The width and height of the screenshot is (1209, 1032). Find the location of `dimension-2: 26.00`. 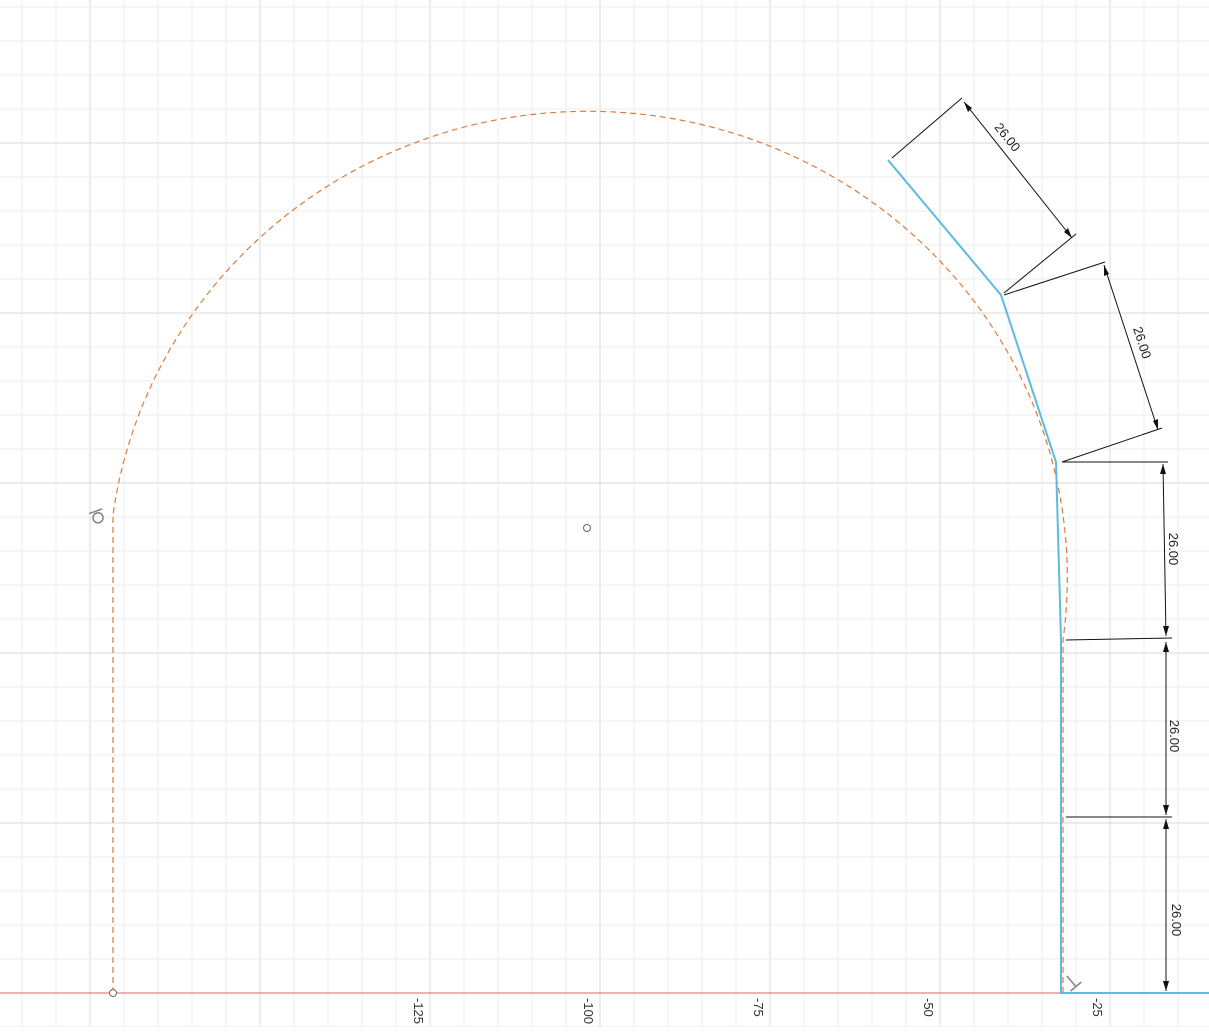

dimension-2: 26.00 is located at coordinates (1083, 362).